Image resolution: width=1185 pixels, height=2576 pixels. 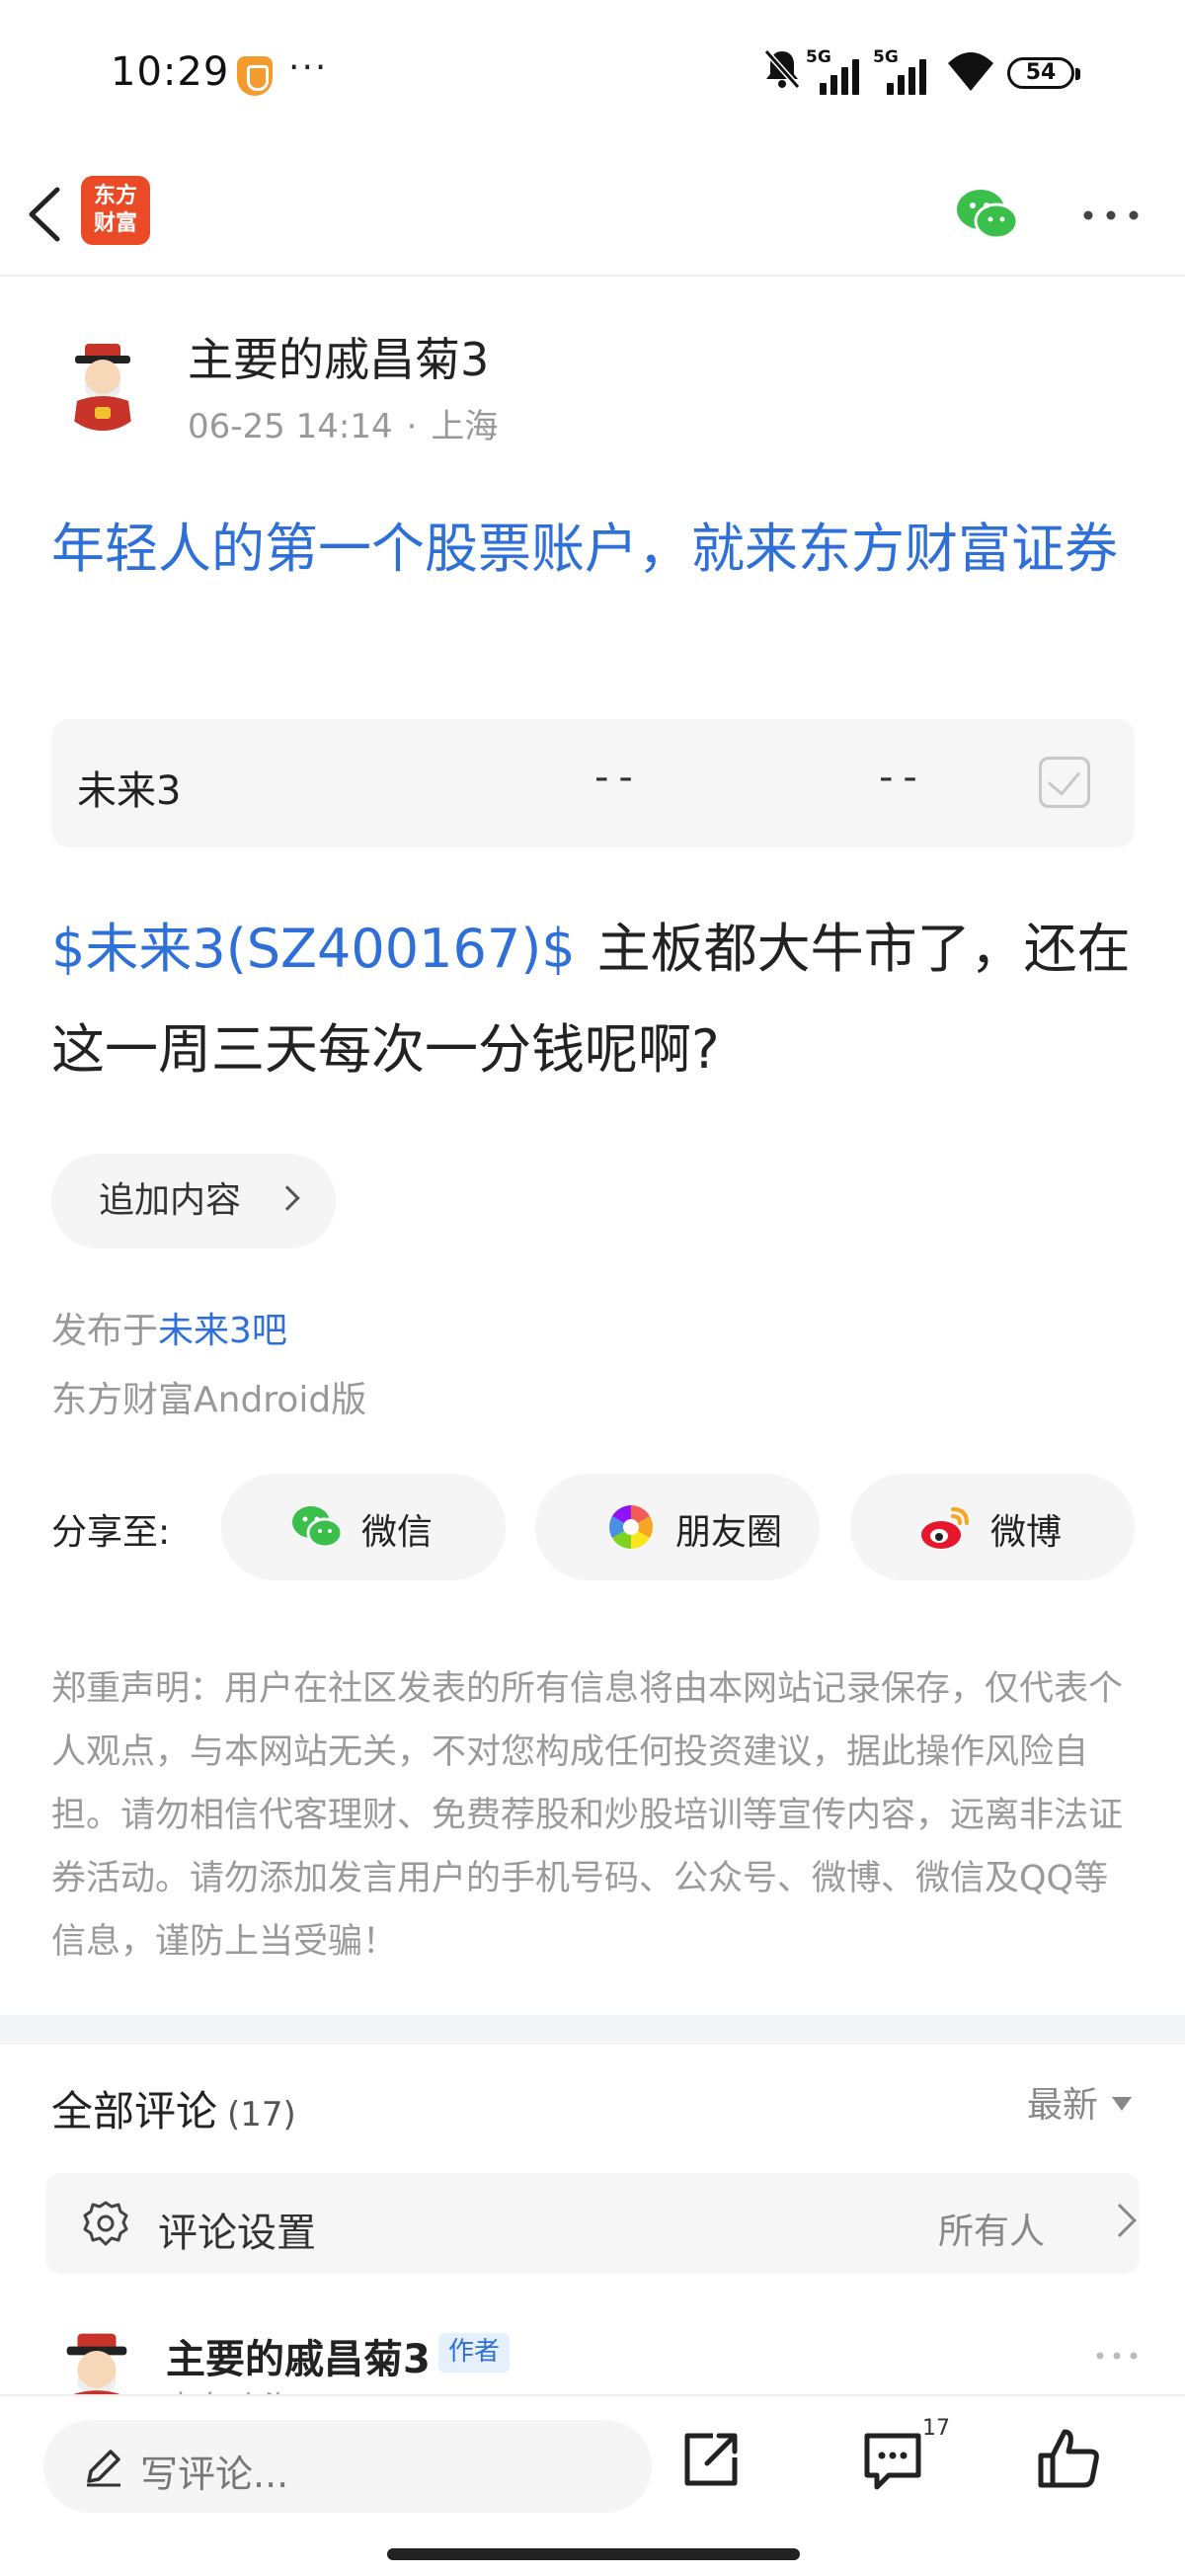 What do you see at coordinates (291, 426) in the screenshot?
I see `post-date: 06-25 14:14` at bounding box center [291, 426].